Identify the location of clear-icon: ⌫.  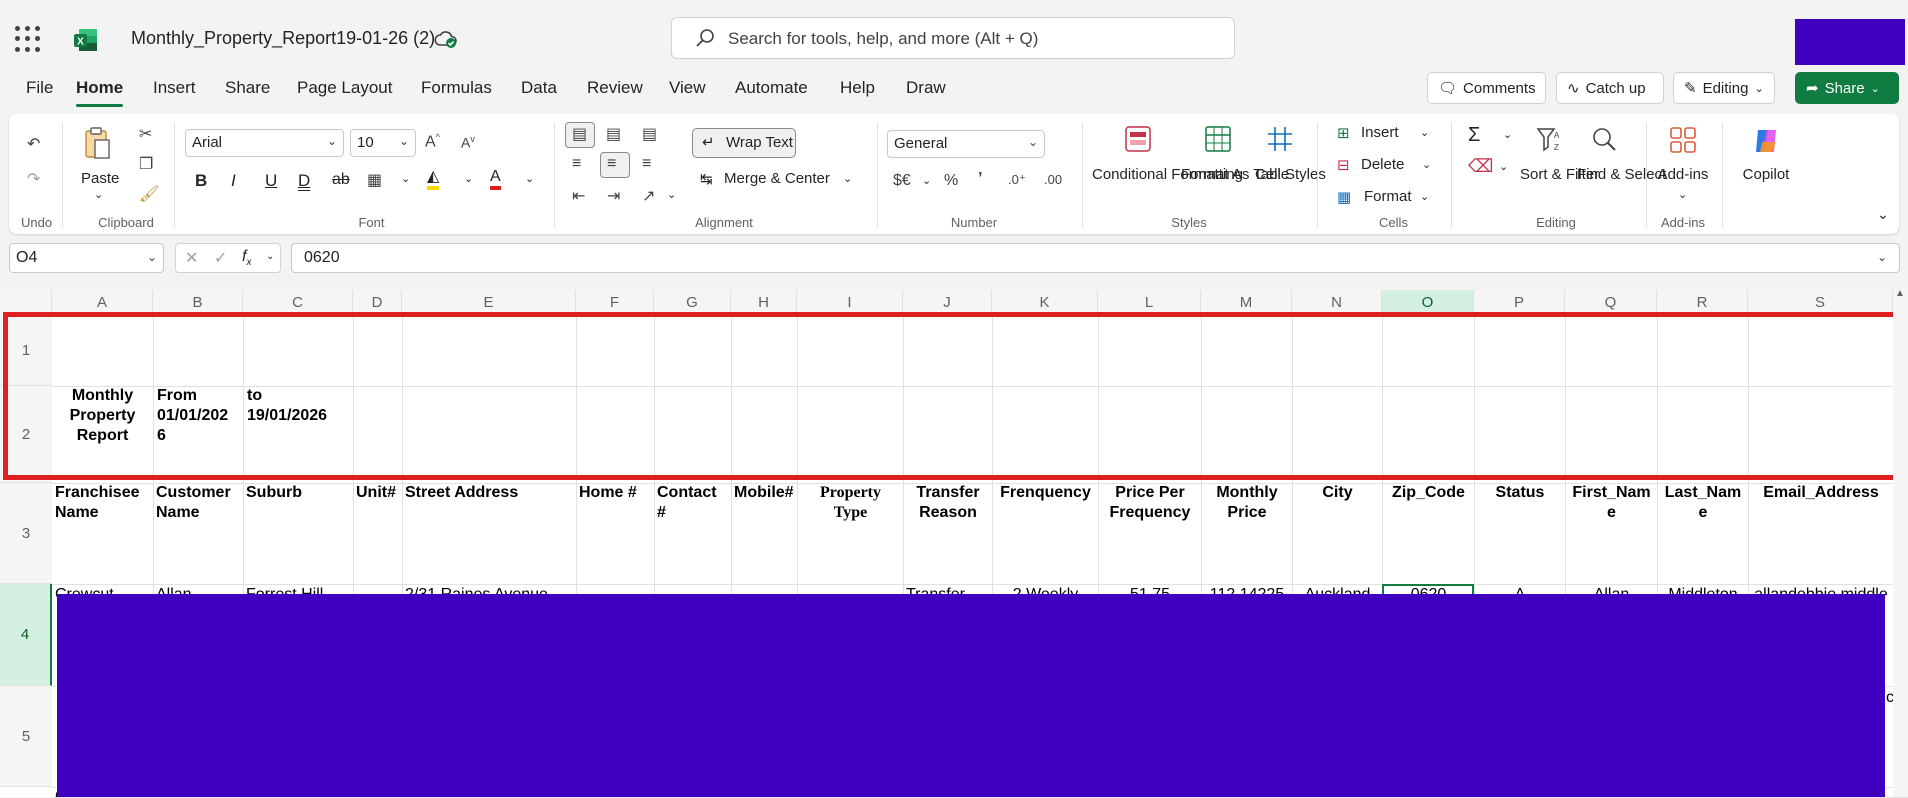
(1480, 166).